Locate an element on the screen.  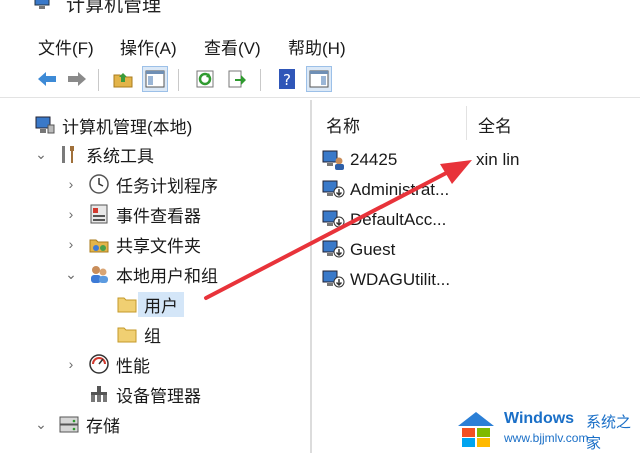
users-group-icon is located at coordinates (99, 274).